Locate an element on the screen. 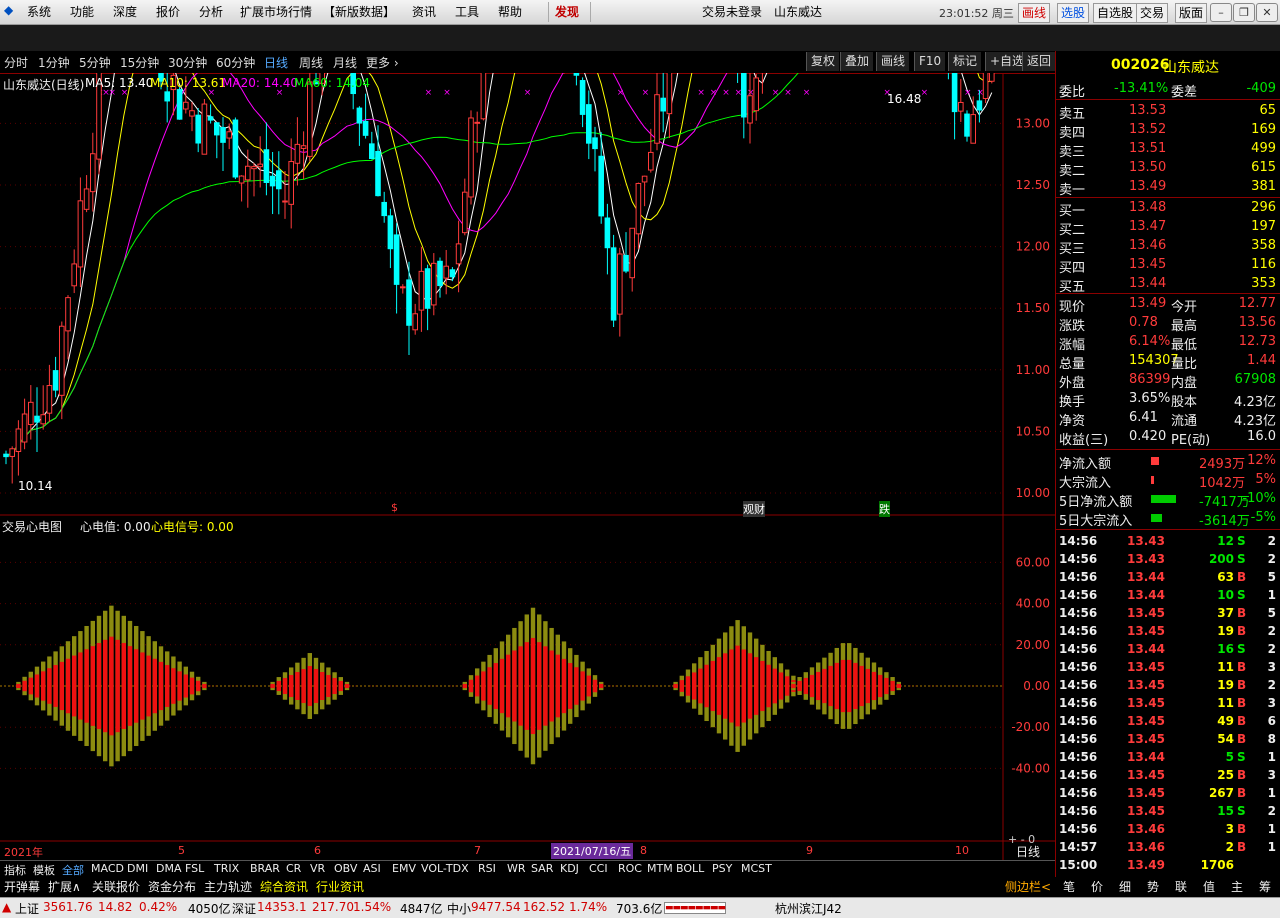 This screenshot has width=1280, height=918. event-marker-finance: 观财 is located at coordinates (754, 509).